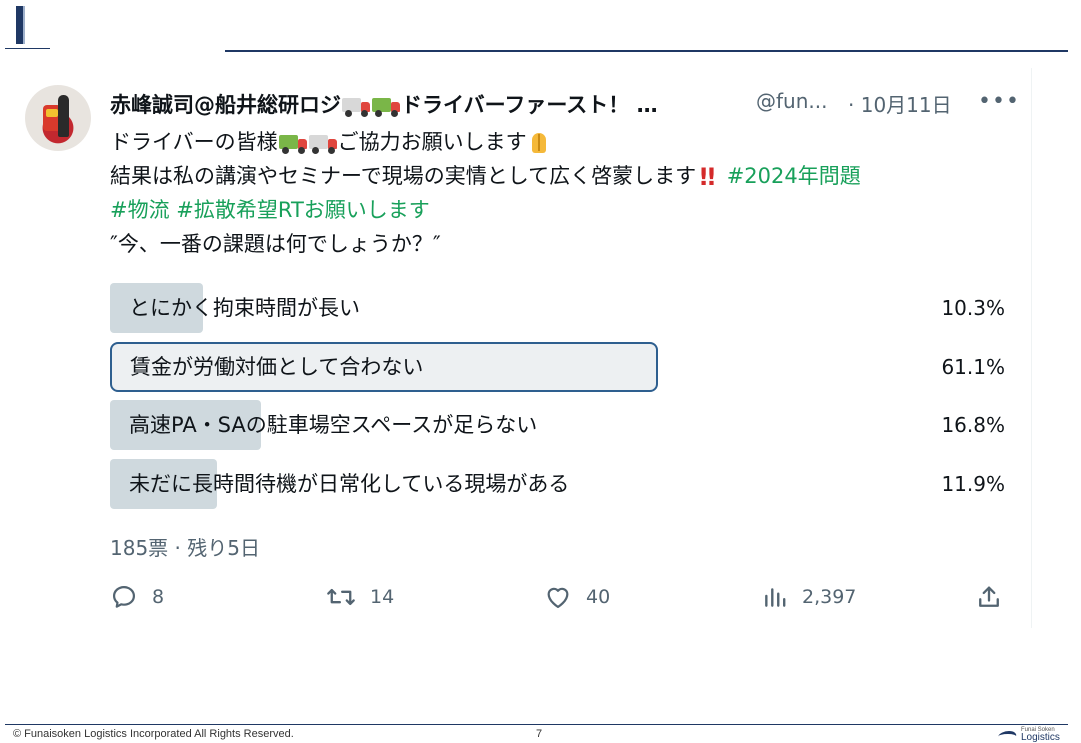 The image size is (1081, 743). I want to click on tweet-line-2: 結果は私の講演やセミナーで現場の実情として広く啓蒙します!! #2024年問題, so click(560, 176).